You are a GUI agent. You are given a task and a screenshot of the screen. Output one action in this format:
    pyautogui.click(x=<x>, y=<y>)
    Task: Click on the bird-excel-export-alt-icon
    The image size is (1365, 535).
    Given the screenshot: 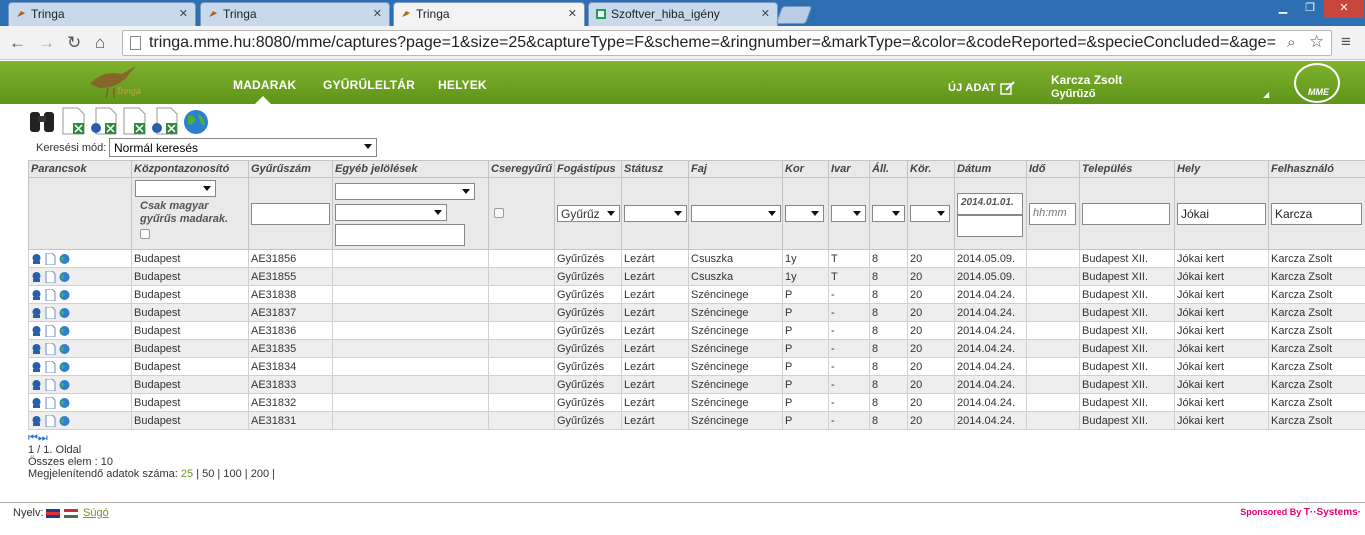 What is the action you would take?
    pyautogui.click(x=165, y=121)
    